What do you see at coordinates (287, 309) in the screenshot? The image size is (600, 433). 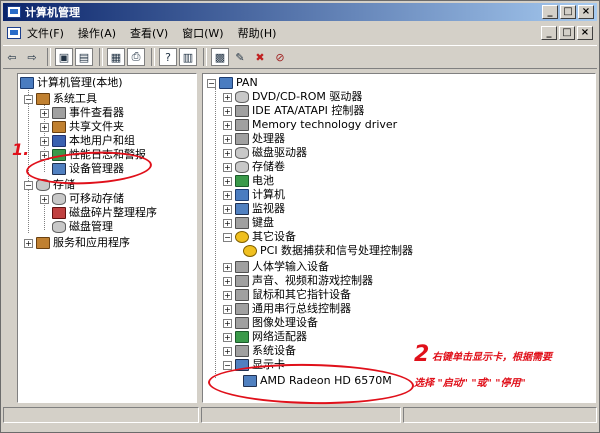 I see `device-usb-controllers: + 通用串行总线控制器` at bounding box center [287, 309].